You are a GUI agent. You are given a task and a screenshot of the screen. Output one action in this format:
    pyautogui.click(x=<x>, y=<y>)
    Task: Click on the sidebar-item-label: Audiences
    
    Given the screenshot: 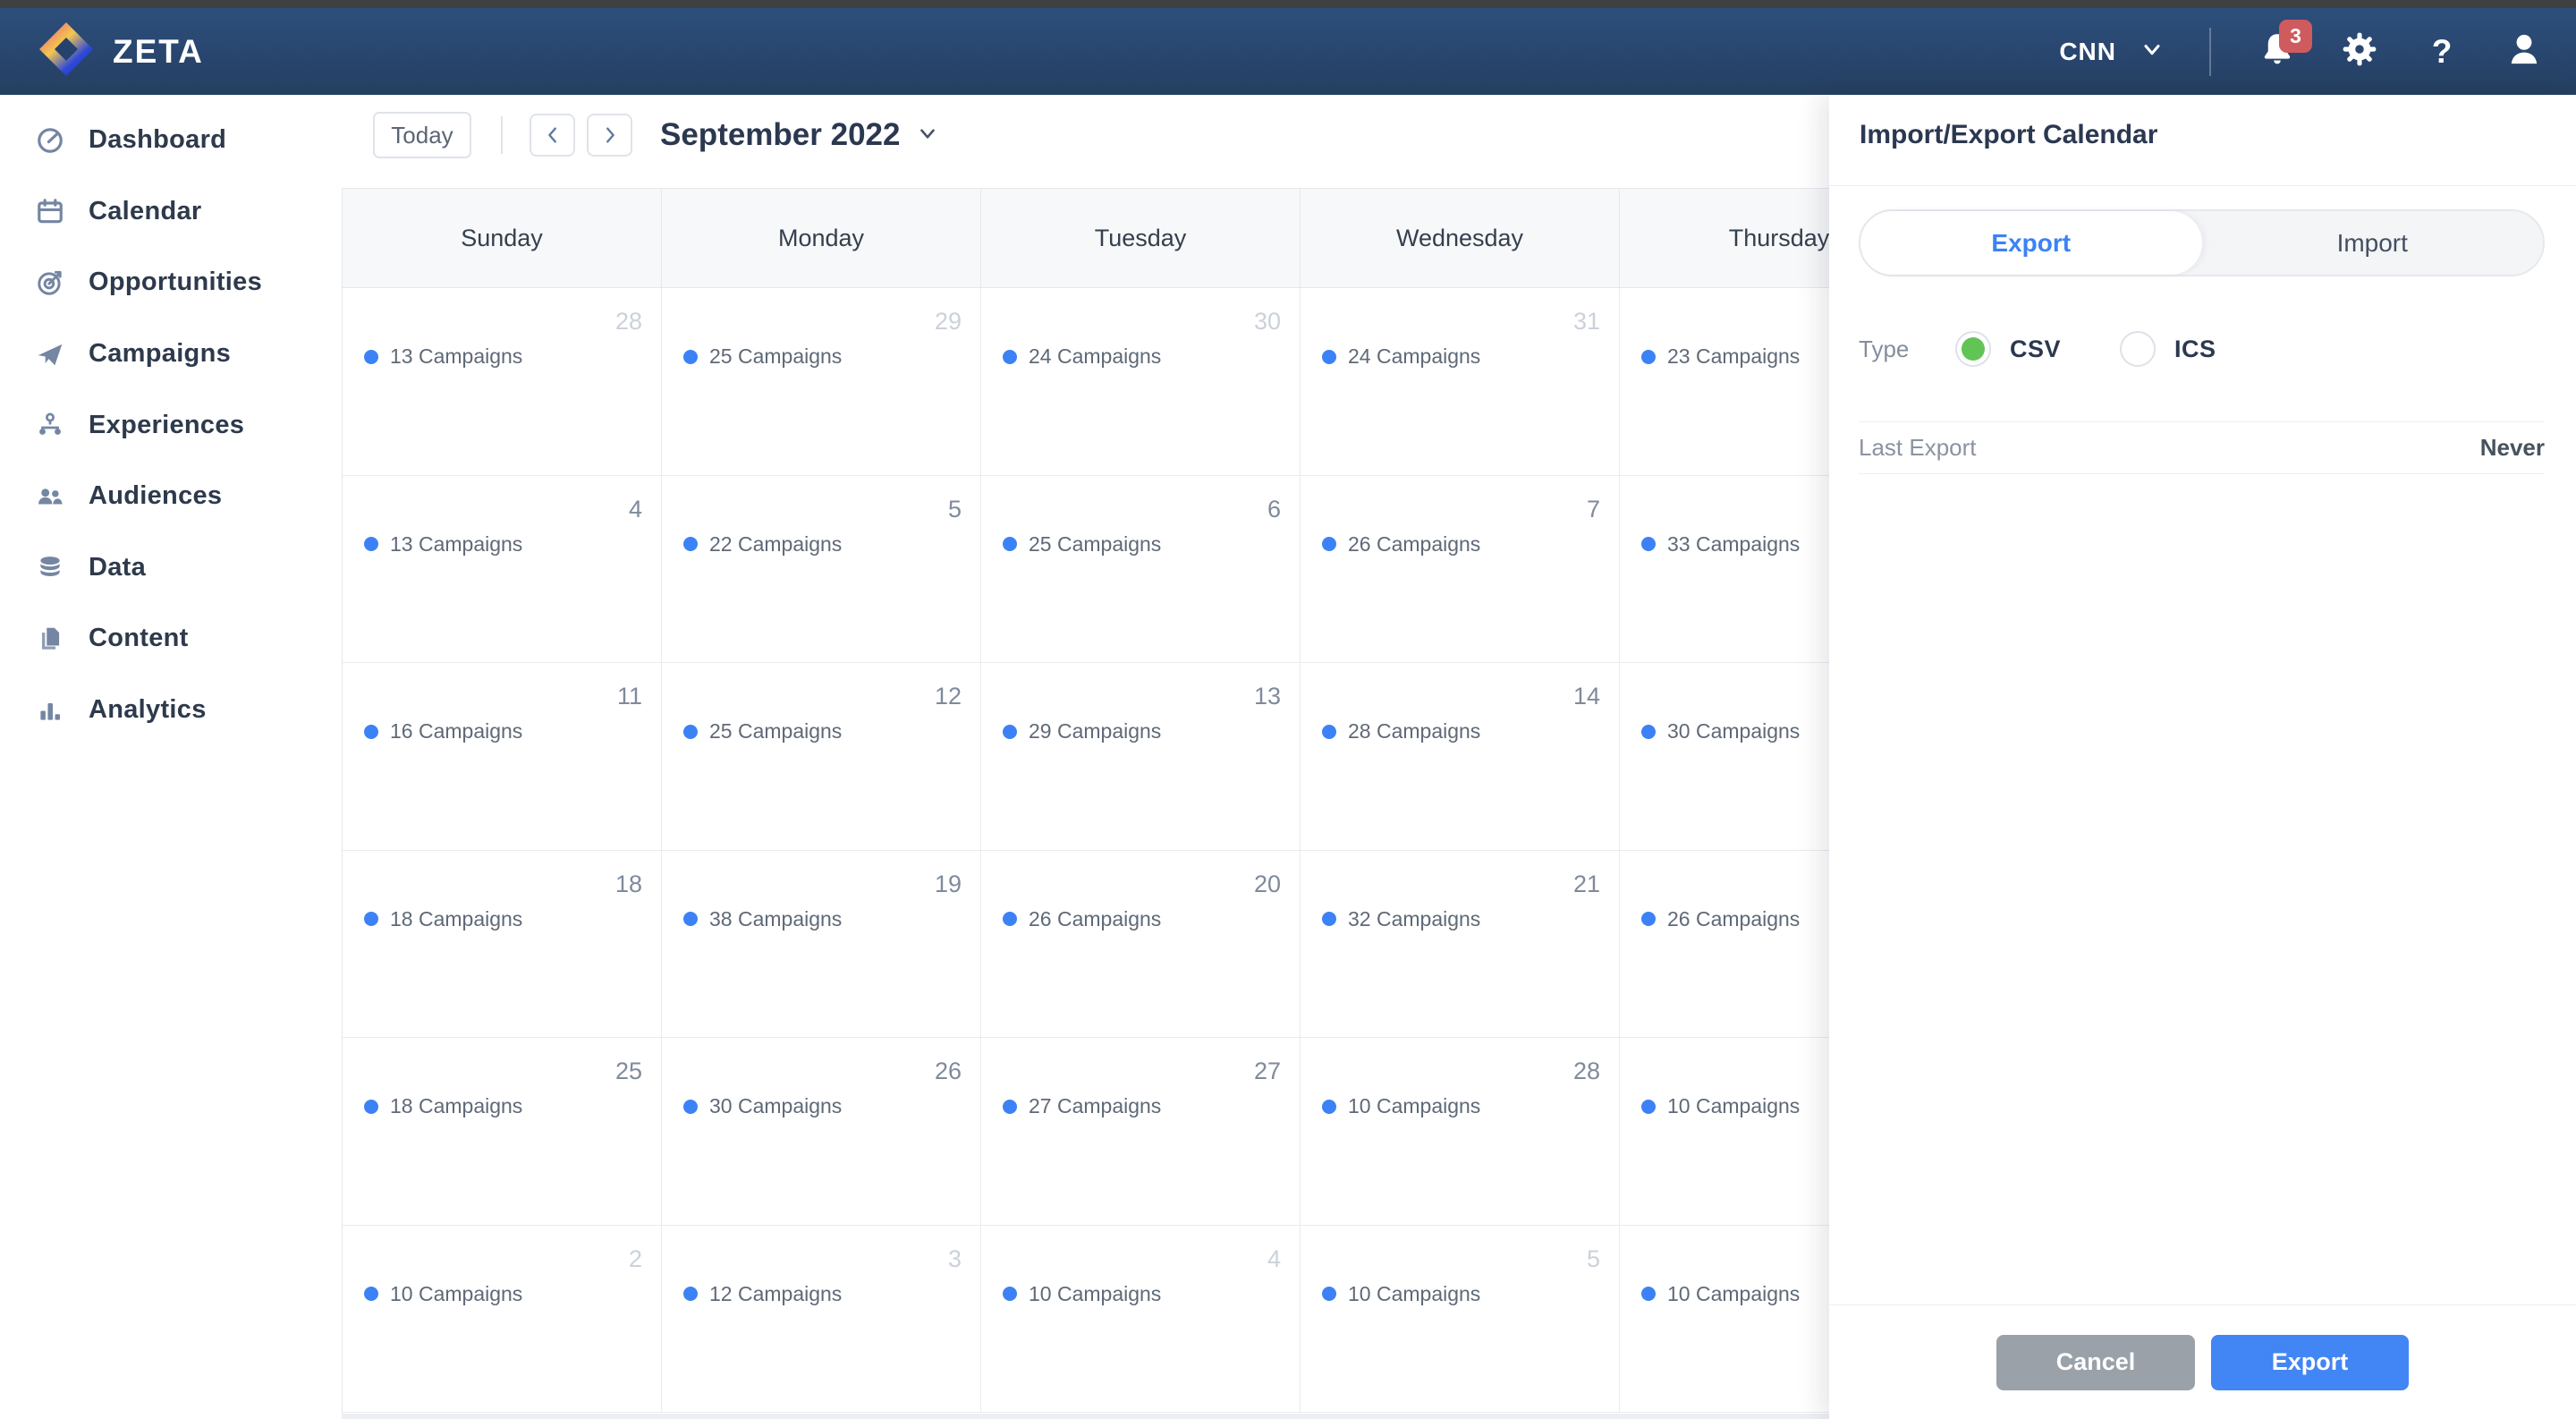 What is the action you would take?
    pyautogui.click(x=156, y=496)
    